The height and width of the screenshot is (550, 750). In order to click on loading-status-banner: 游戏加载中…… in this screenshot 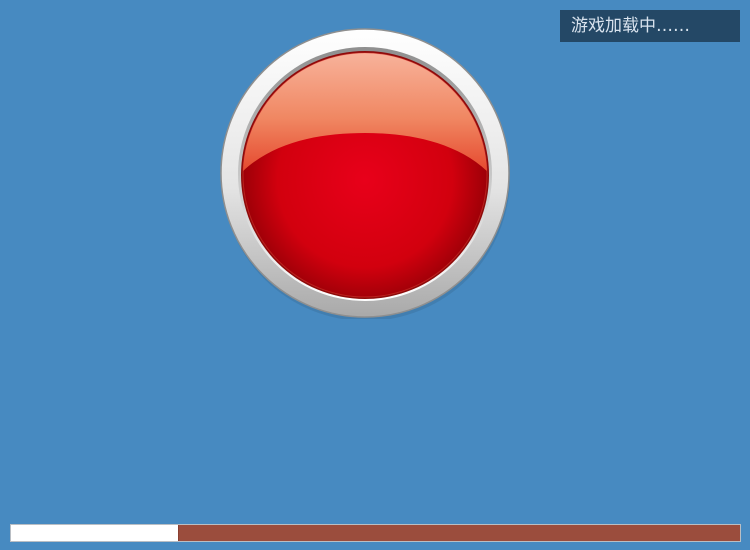, I will do `click(650, 26)`.